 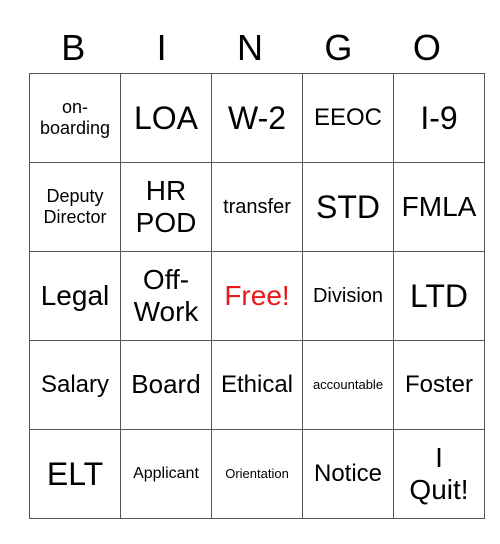 What do you see at coordinates (166, 279) in the screenshot?
I see `cell-text: Off-` at bounding box center [166, 279].